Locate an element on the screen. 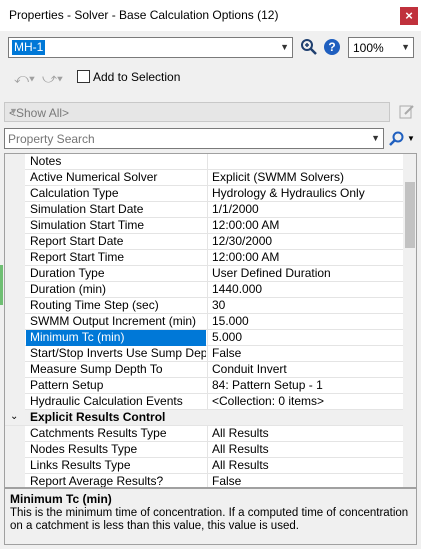 This screenshot has width=421, height=549. property-value: User Defined Duration is located at coordinates (305, 274).